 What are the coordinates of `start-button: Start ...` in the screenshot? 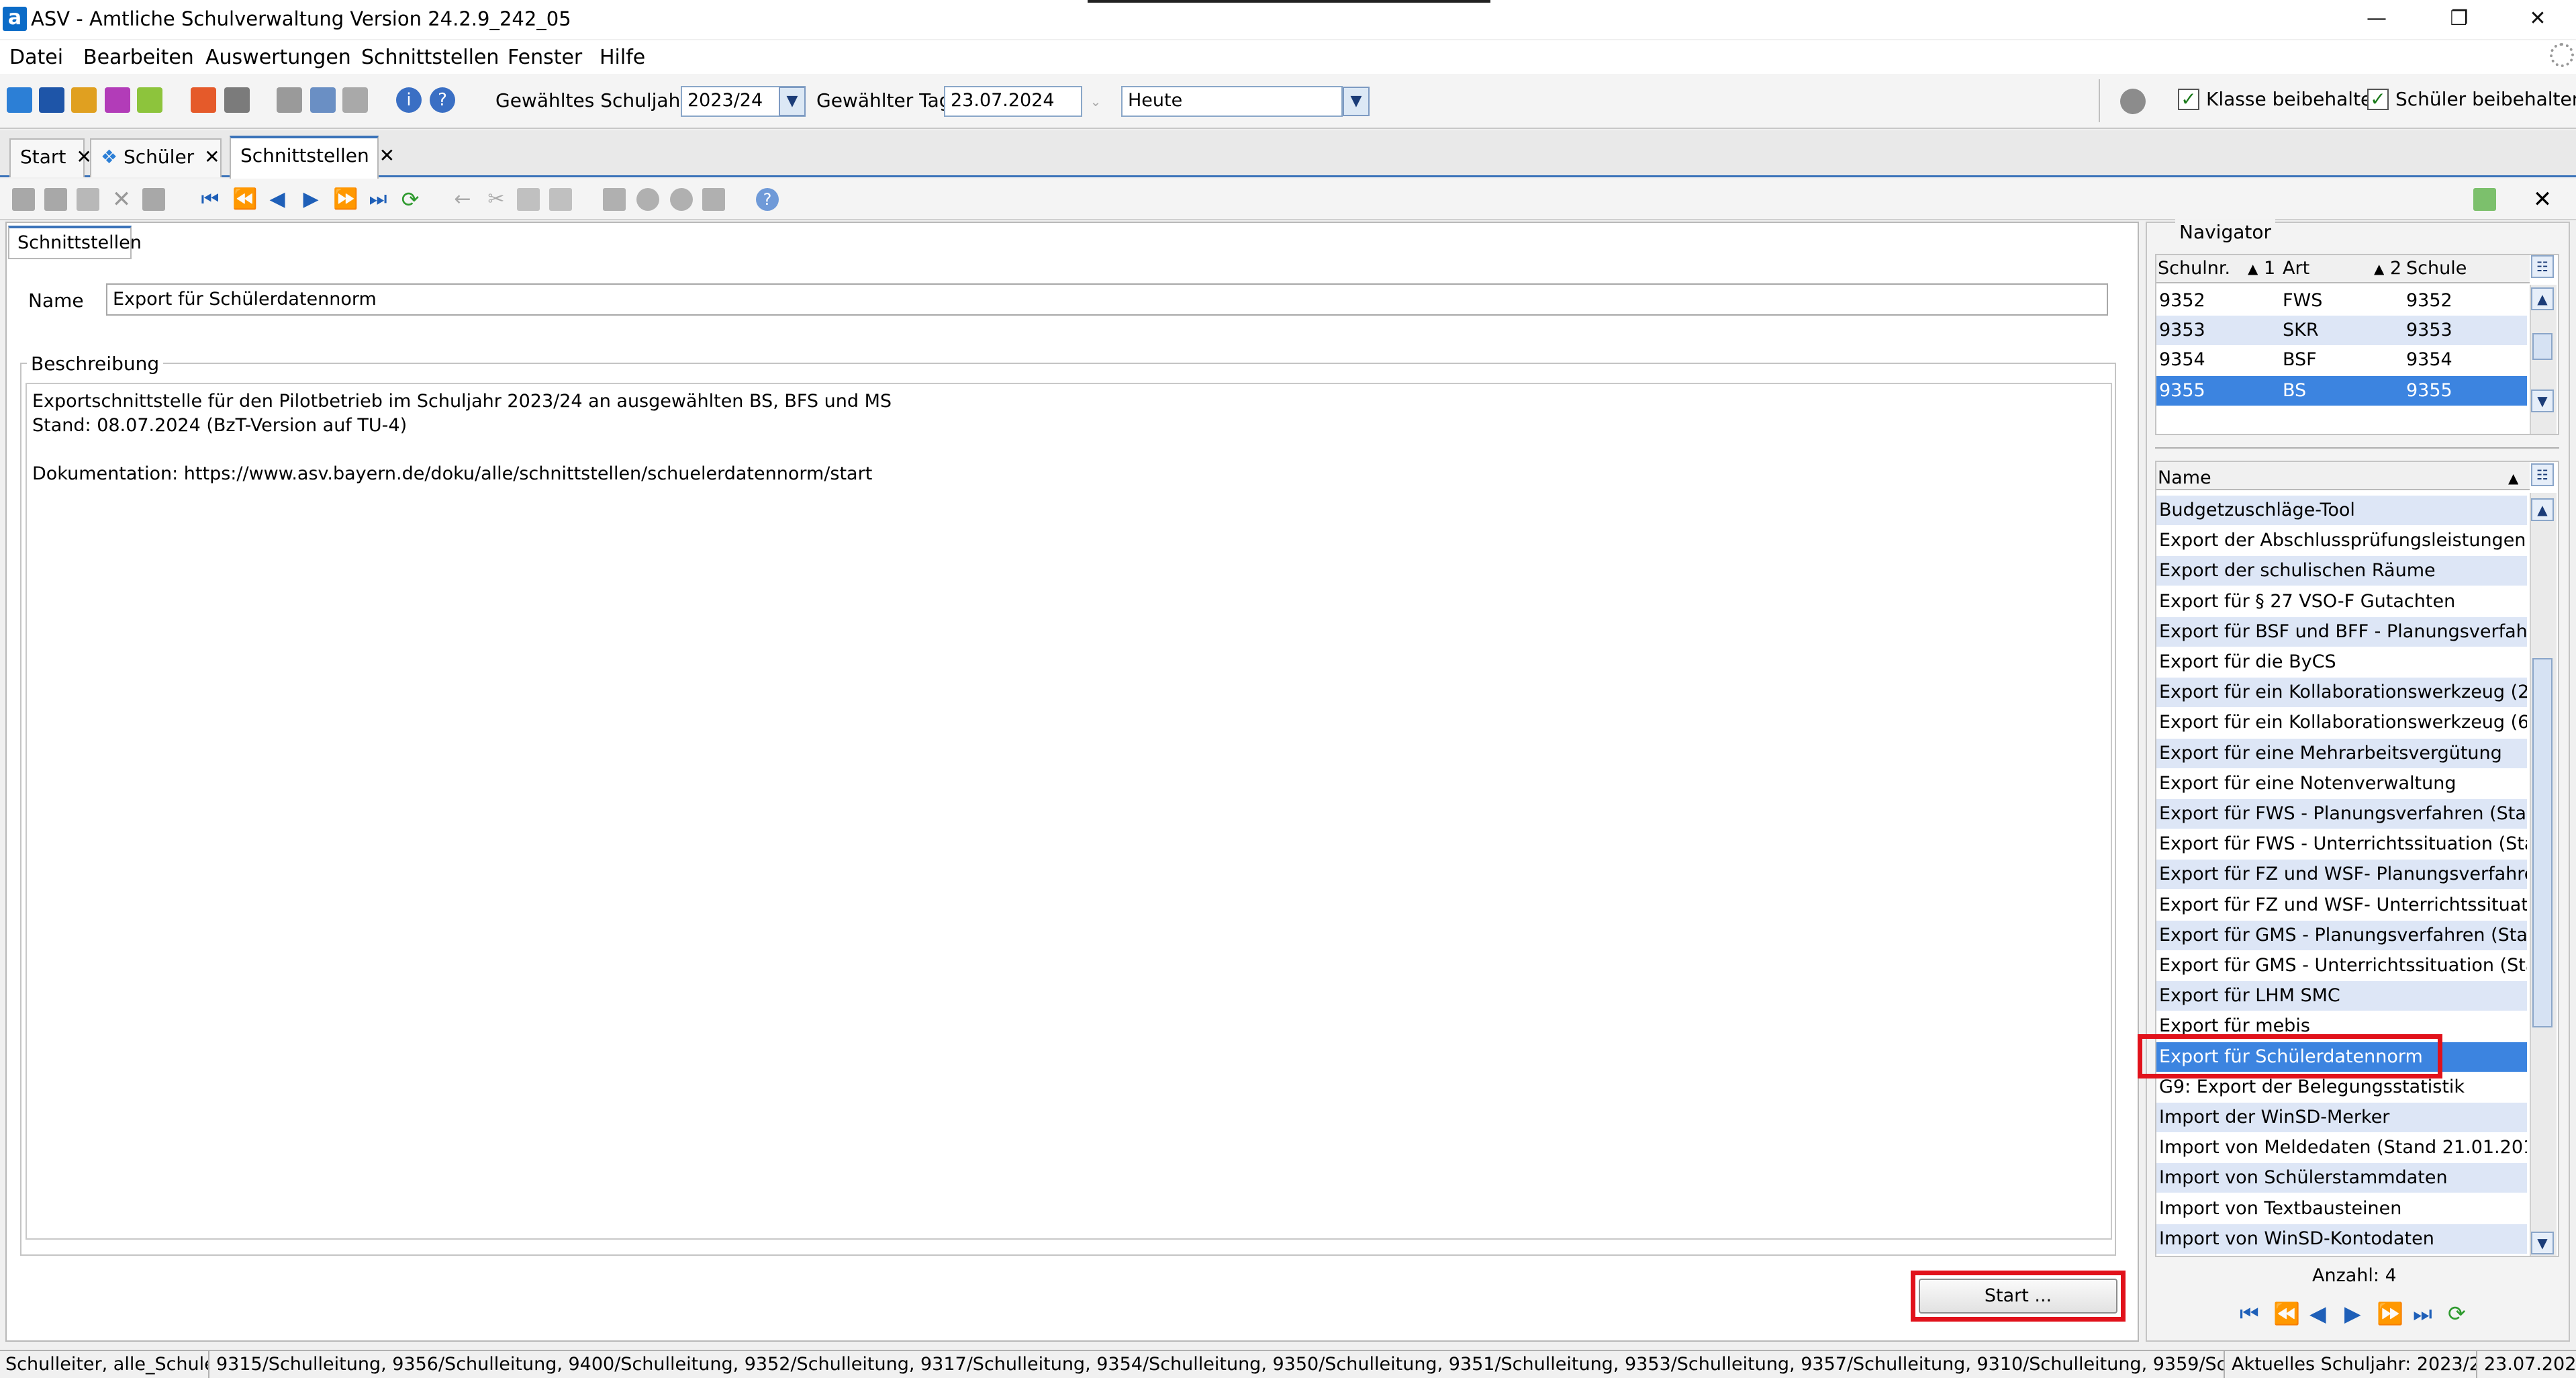 It's located at (2018, 1296).